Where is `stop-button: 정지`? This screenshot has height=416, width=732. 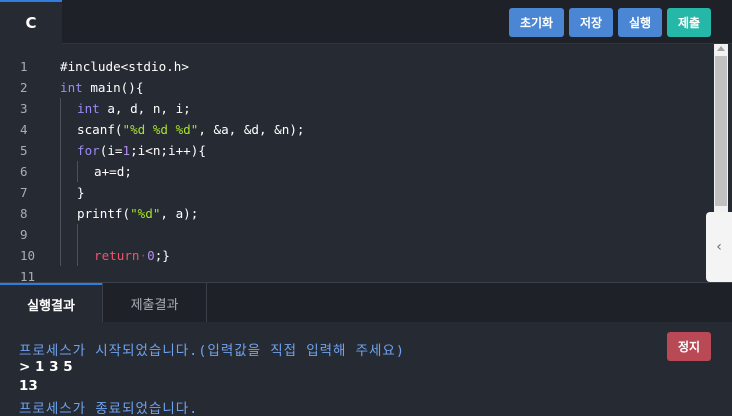 stop-button: 정지 is located at coordinates (689, 346).